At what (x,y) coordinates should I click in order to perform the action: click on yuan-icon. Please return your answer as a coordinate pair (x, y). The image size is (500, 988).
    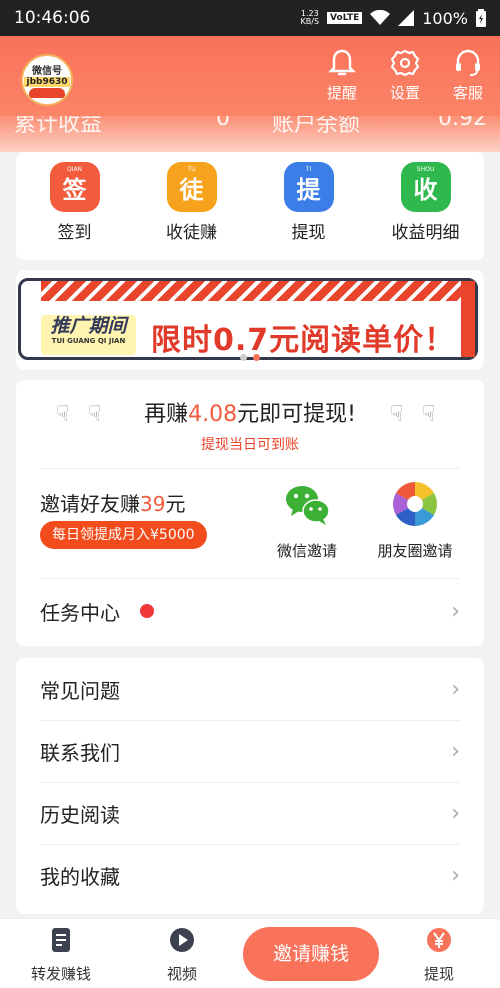
    Looking at the image, I should click on (439, 940).